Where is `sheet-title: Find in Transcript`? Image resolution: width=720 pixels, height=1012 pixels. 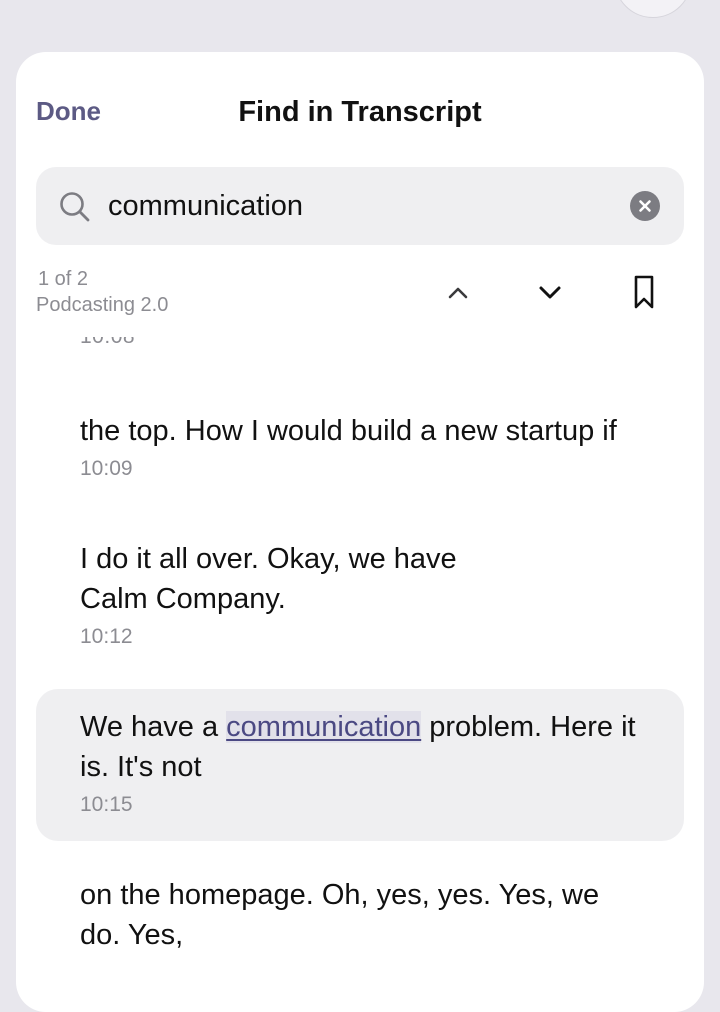
sheet-title: Find in Transcript is located at coordinates (360, 112).